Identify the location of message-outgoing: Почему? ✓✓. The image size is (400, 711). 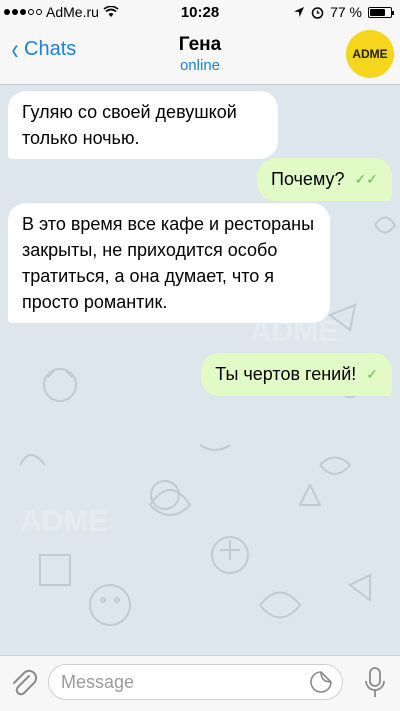
(324, 179).